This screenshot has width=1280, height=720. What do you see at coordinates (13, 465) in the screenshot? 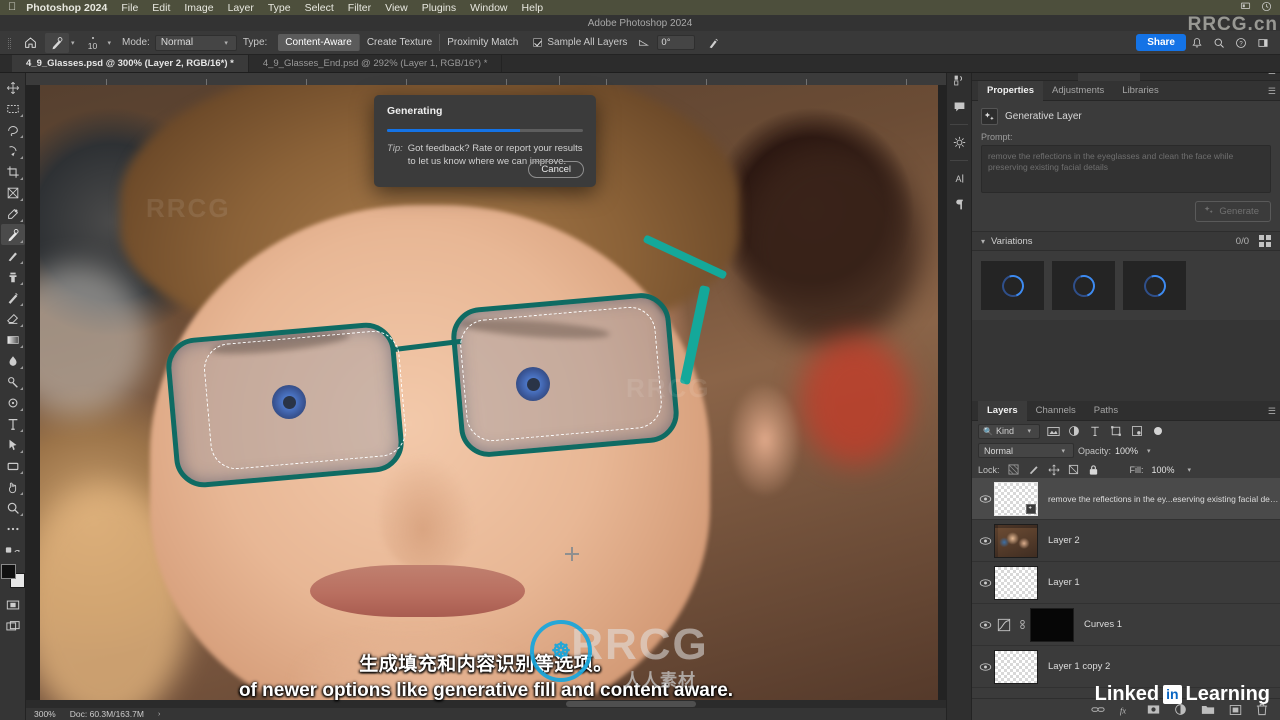
I see `rectangle-tool-icon` at bounding box center [13, 465].